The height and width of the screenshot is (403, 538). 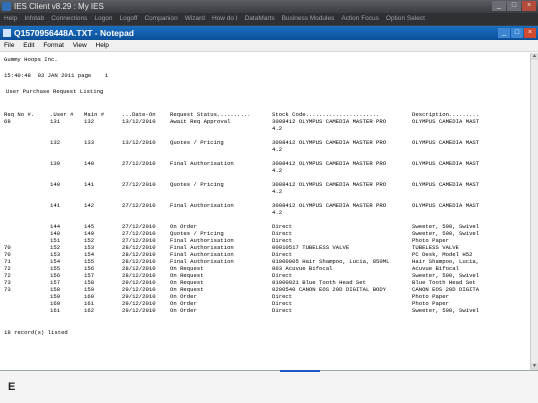 What do you see at coordinates (10, 19) in the screenshot?
I see `menu-help: Help` at bounding box center [10, 19].